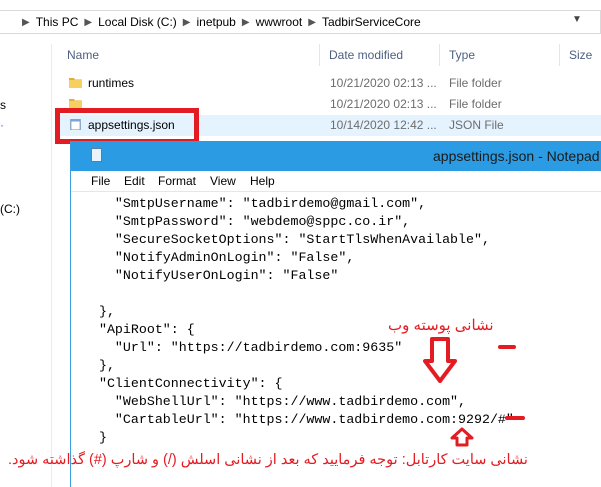 The image size is (601, 487). What do you see at coordinates (476, 125) in the screenshot?
I see `file-type: JSON File` at bounding box center [476, 125].